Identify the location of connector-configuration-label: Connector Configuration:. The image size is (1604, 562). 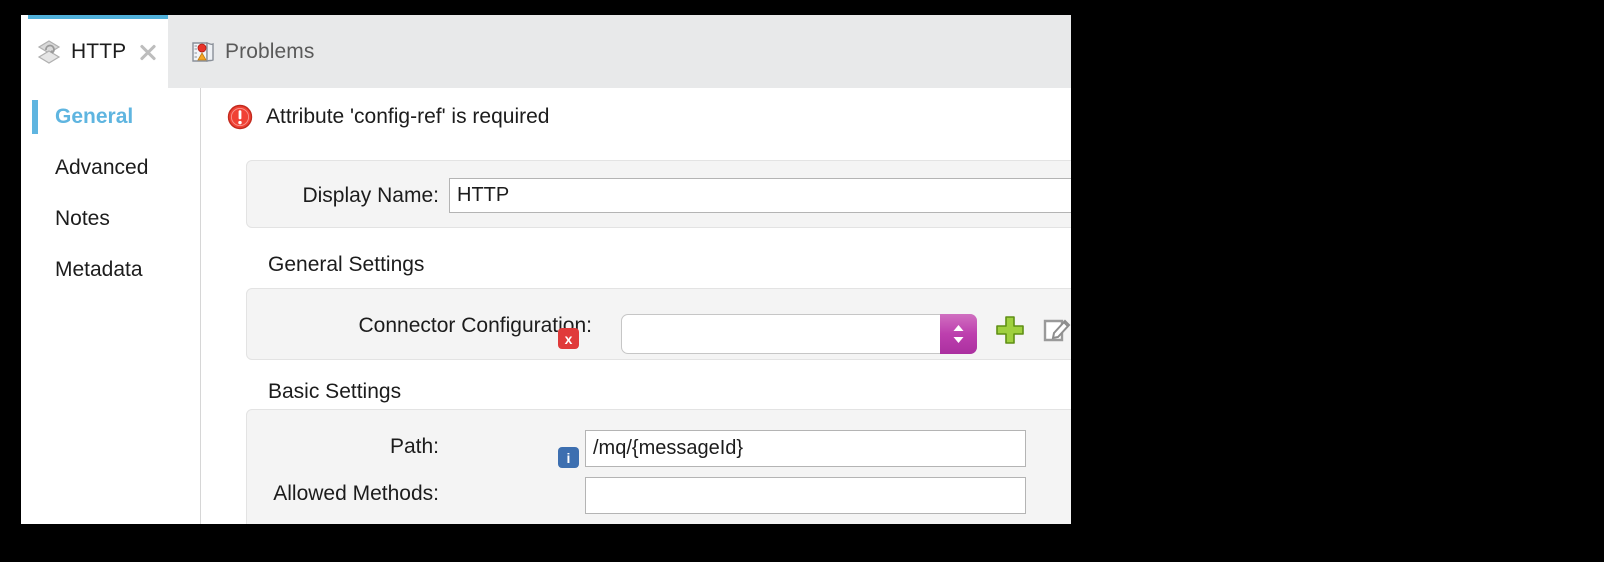
(475, 325).